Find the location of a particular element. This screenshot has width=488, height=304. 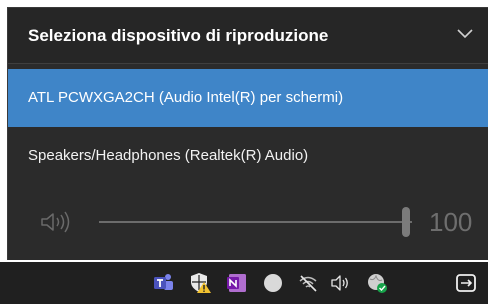

device-label: Speakers/Headphones (Realtek(R) Audio) is located at coordinates (168, 155).